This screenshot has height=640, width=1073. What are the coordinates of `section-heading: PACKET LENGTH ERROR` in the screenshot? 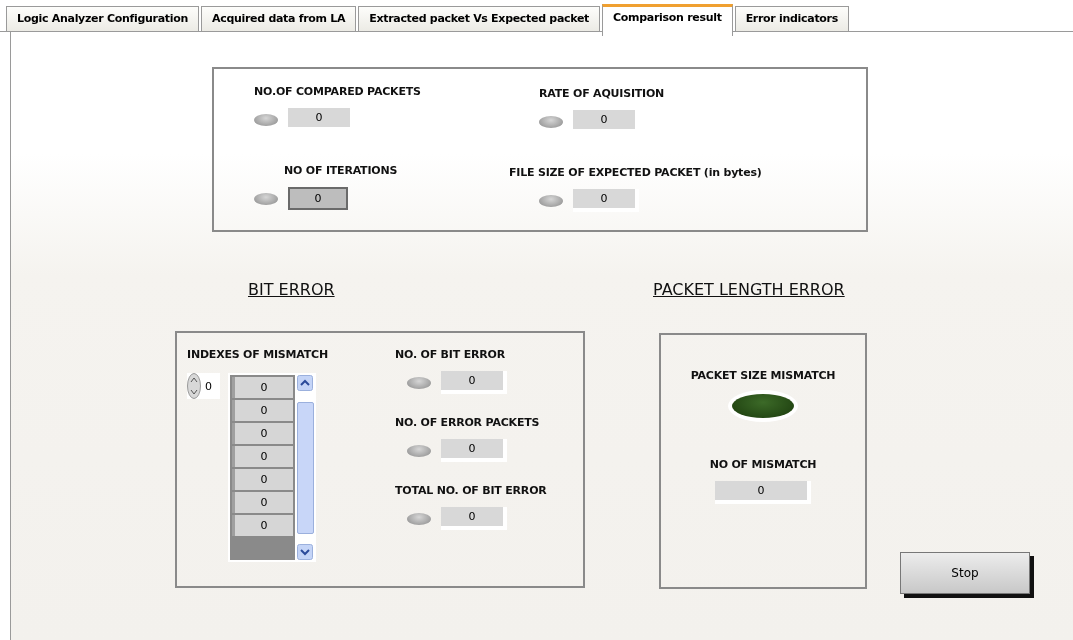 It's located at (749, 289).